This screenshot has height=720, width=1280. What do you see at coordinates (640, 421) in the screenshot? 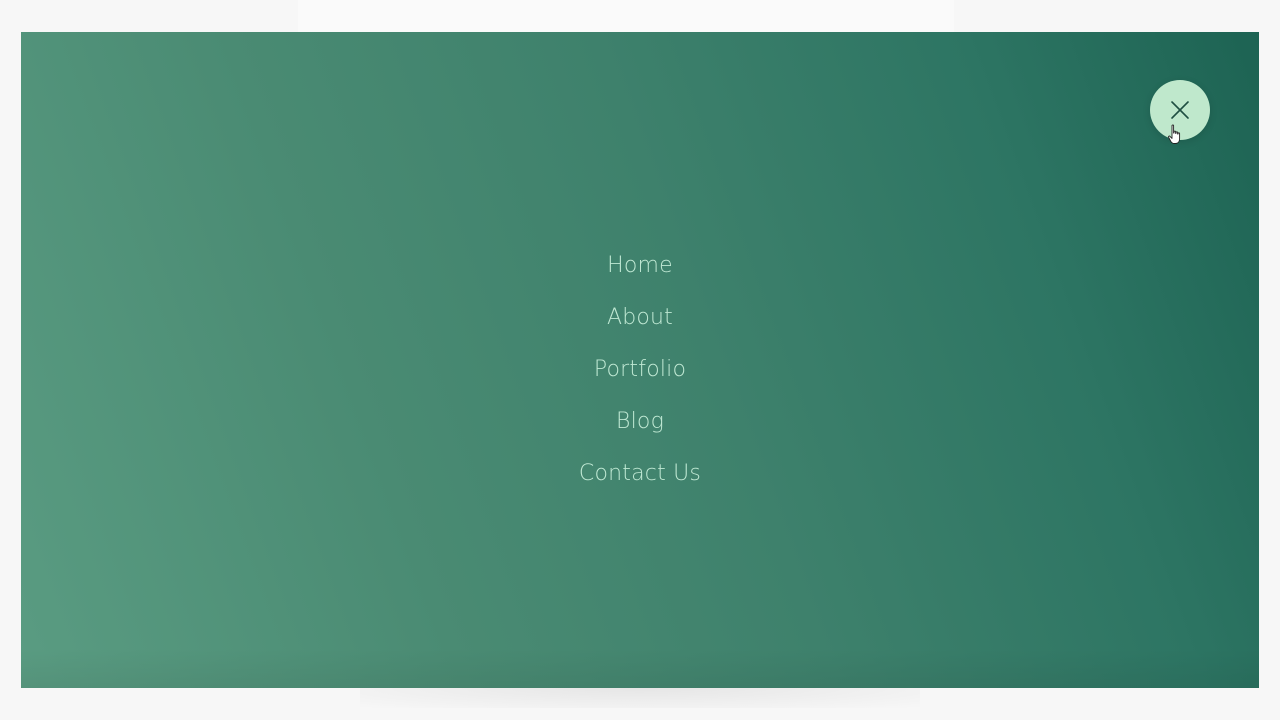
I see `nav-link-blog: Blog` at bounding box center [640, 421].